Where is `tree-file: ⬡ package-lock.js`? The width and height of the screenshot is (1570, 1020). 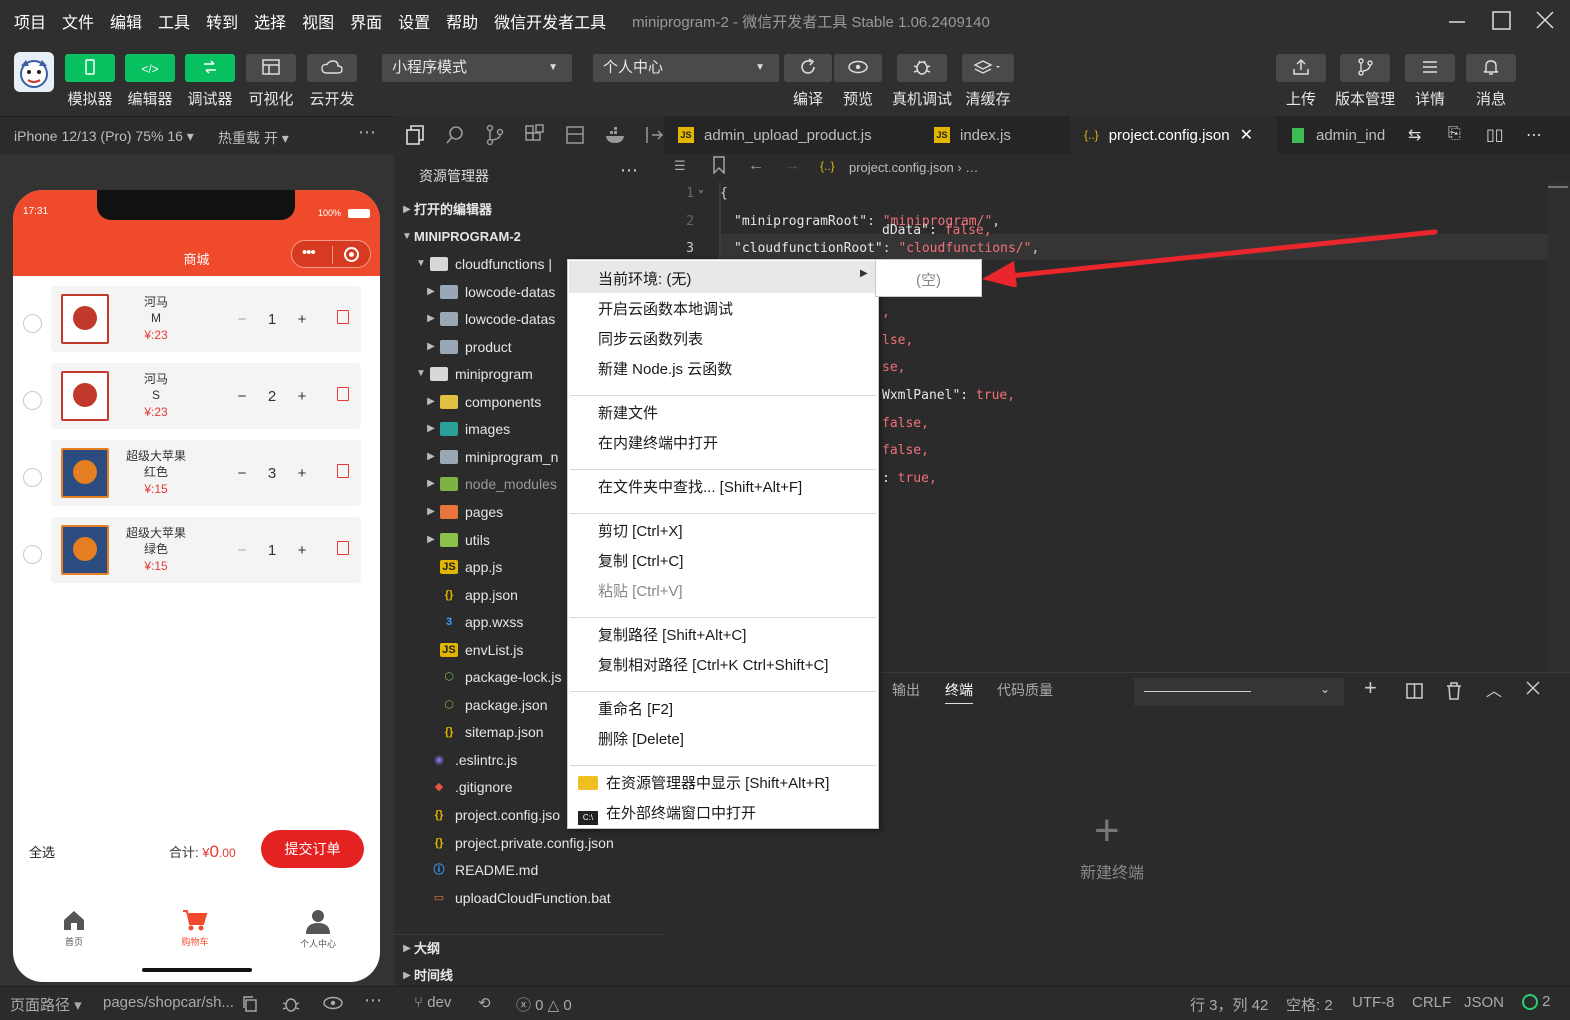
tree-file: ⬡ package-lock.js is located at coordinates (492, 677).